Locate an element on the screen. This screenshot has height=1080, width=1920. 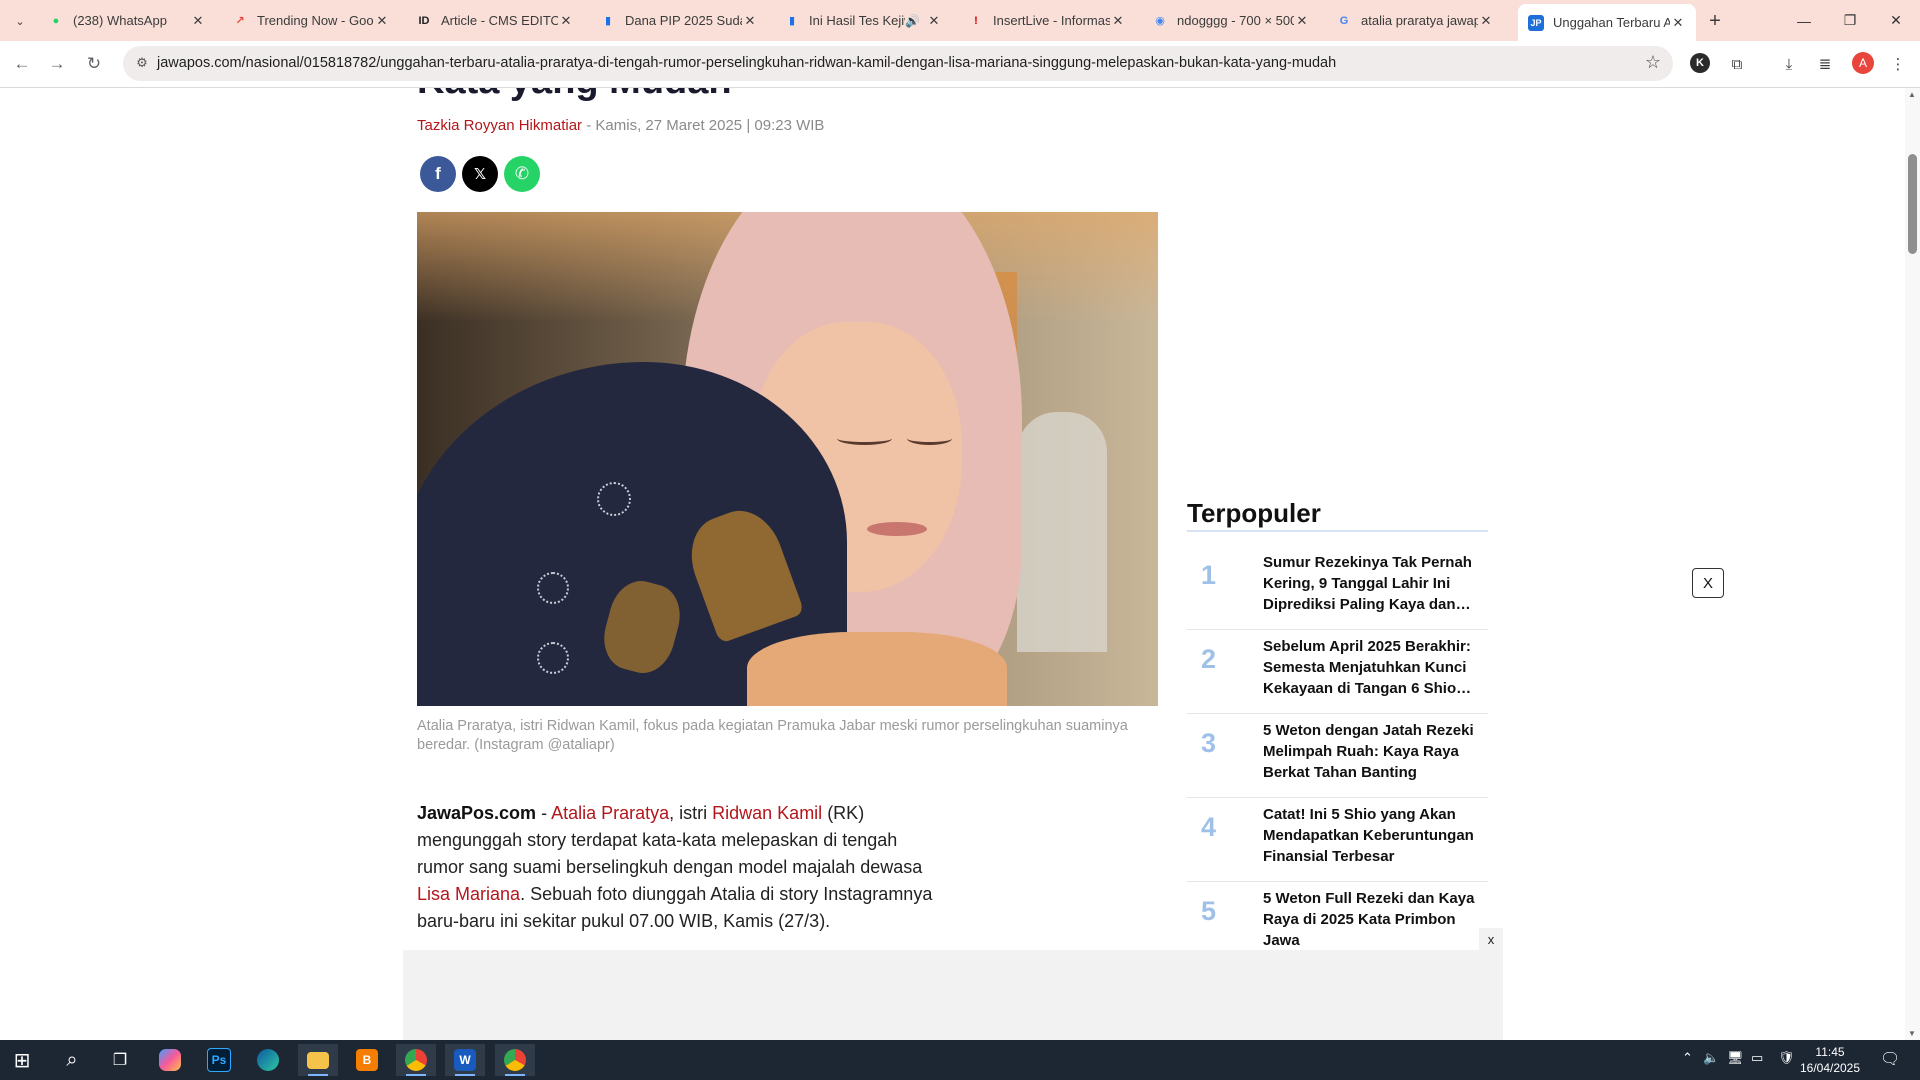
whatsapp-icon: ✆ is located at coordinates (522, 173).